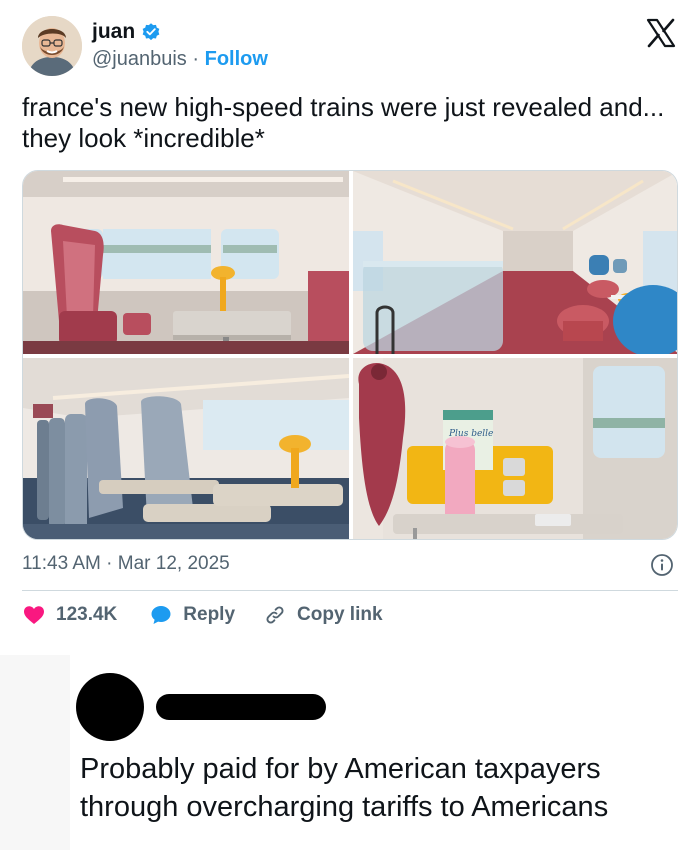 The width and height of the screenshot is (700, 850). What do you see at coordinates (236, 59) in the screenshot?
I see `follow-button: Follow` at bounding box center [236, 59].